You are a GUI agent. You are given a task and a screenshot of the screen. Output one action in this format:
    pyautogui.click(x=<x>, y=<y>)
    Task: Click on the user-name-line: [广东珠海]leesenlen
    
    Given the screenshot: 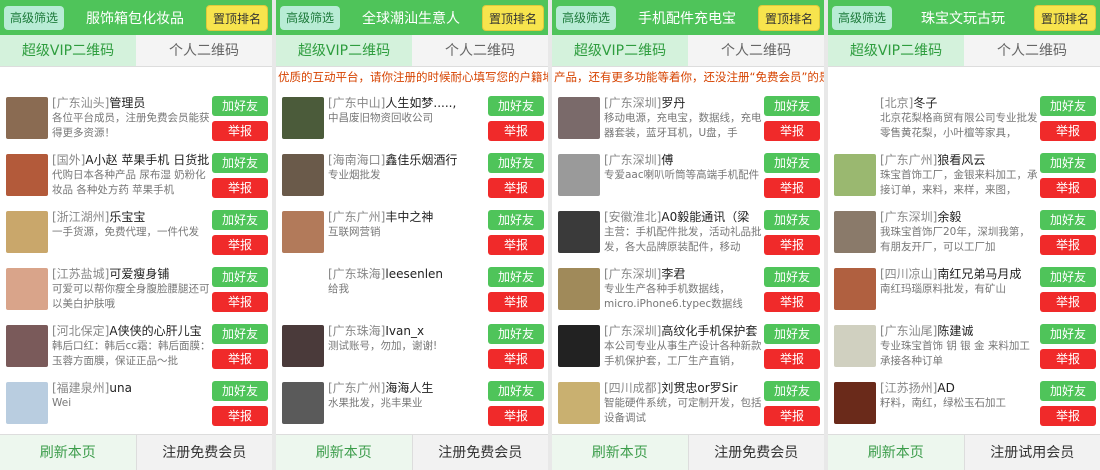 What is the action you would take?
    pyautogui.click(x=408, y=274)
    